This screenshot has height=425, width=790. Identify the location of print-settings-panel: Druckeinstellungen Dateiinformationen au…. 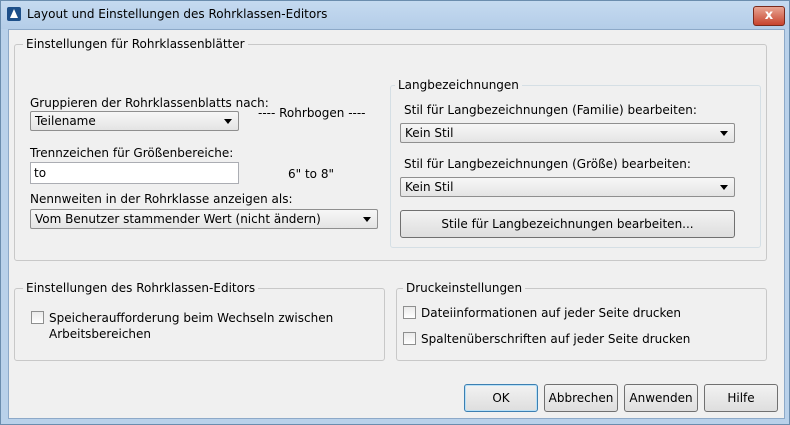
(581, 321).